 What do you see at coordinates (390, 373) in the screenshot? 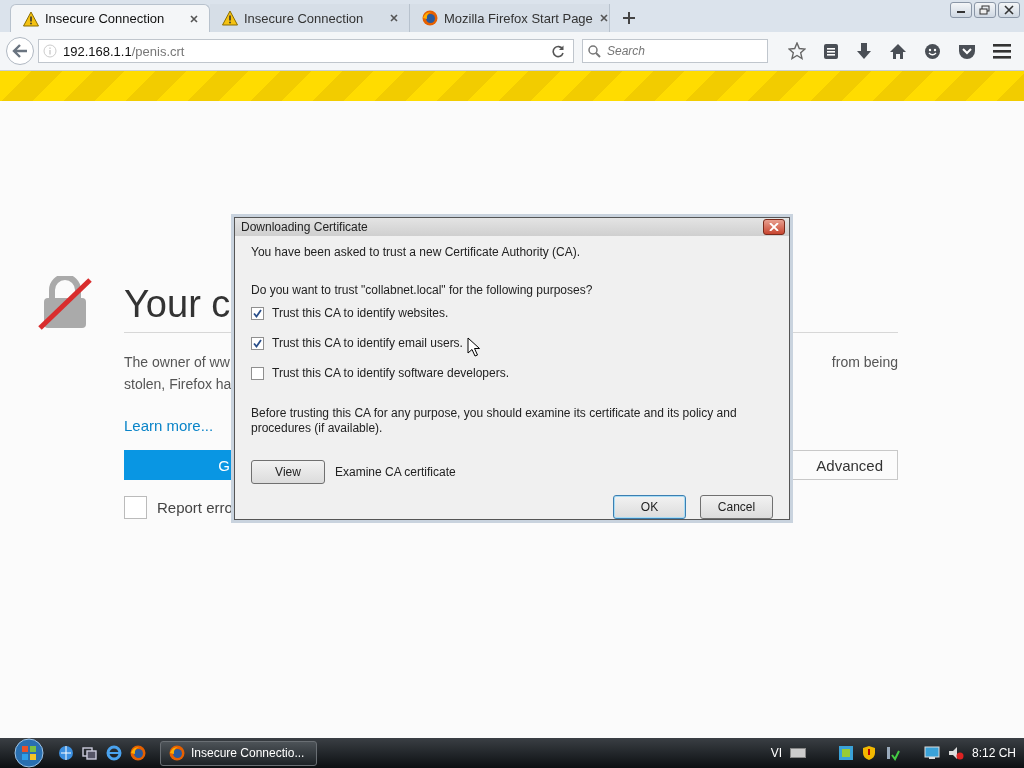
I see `checkbox-label: Trust this CA to identify software developers.` at bounding box center [390, 373].